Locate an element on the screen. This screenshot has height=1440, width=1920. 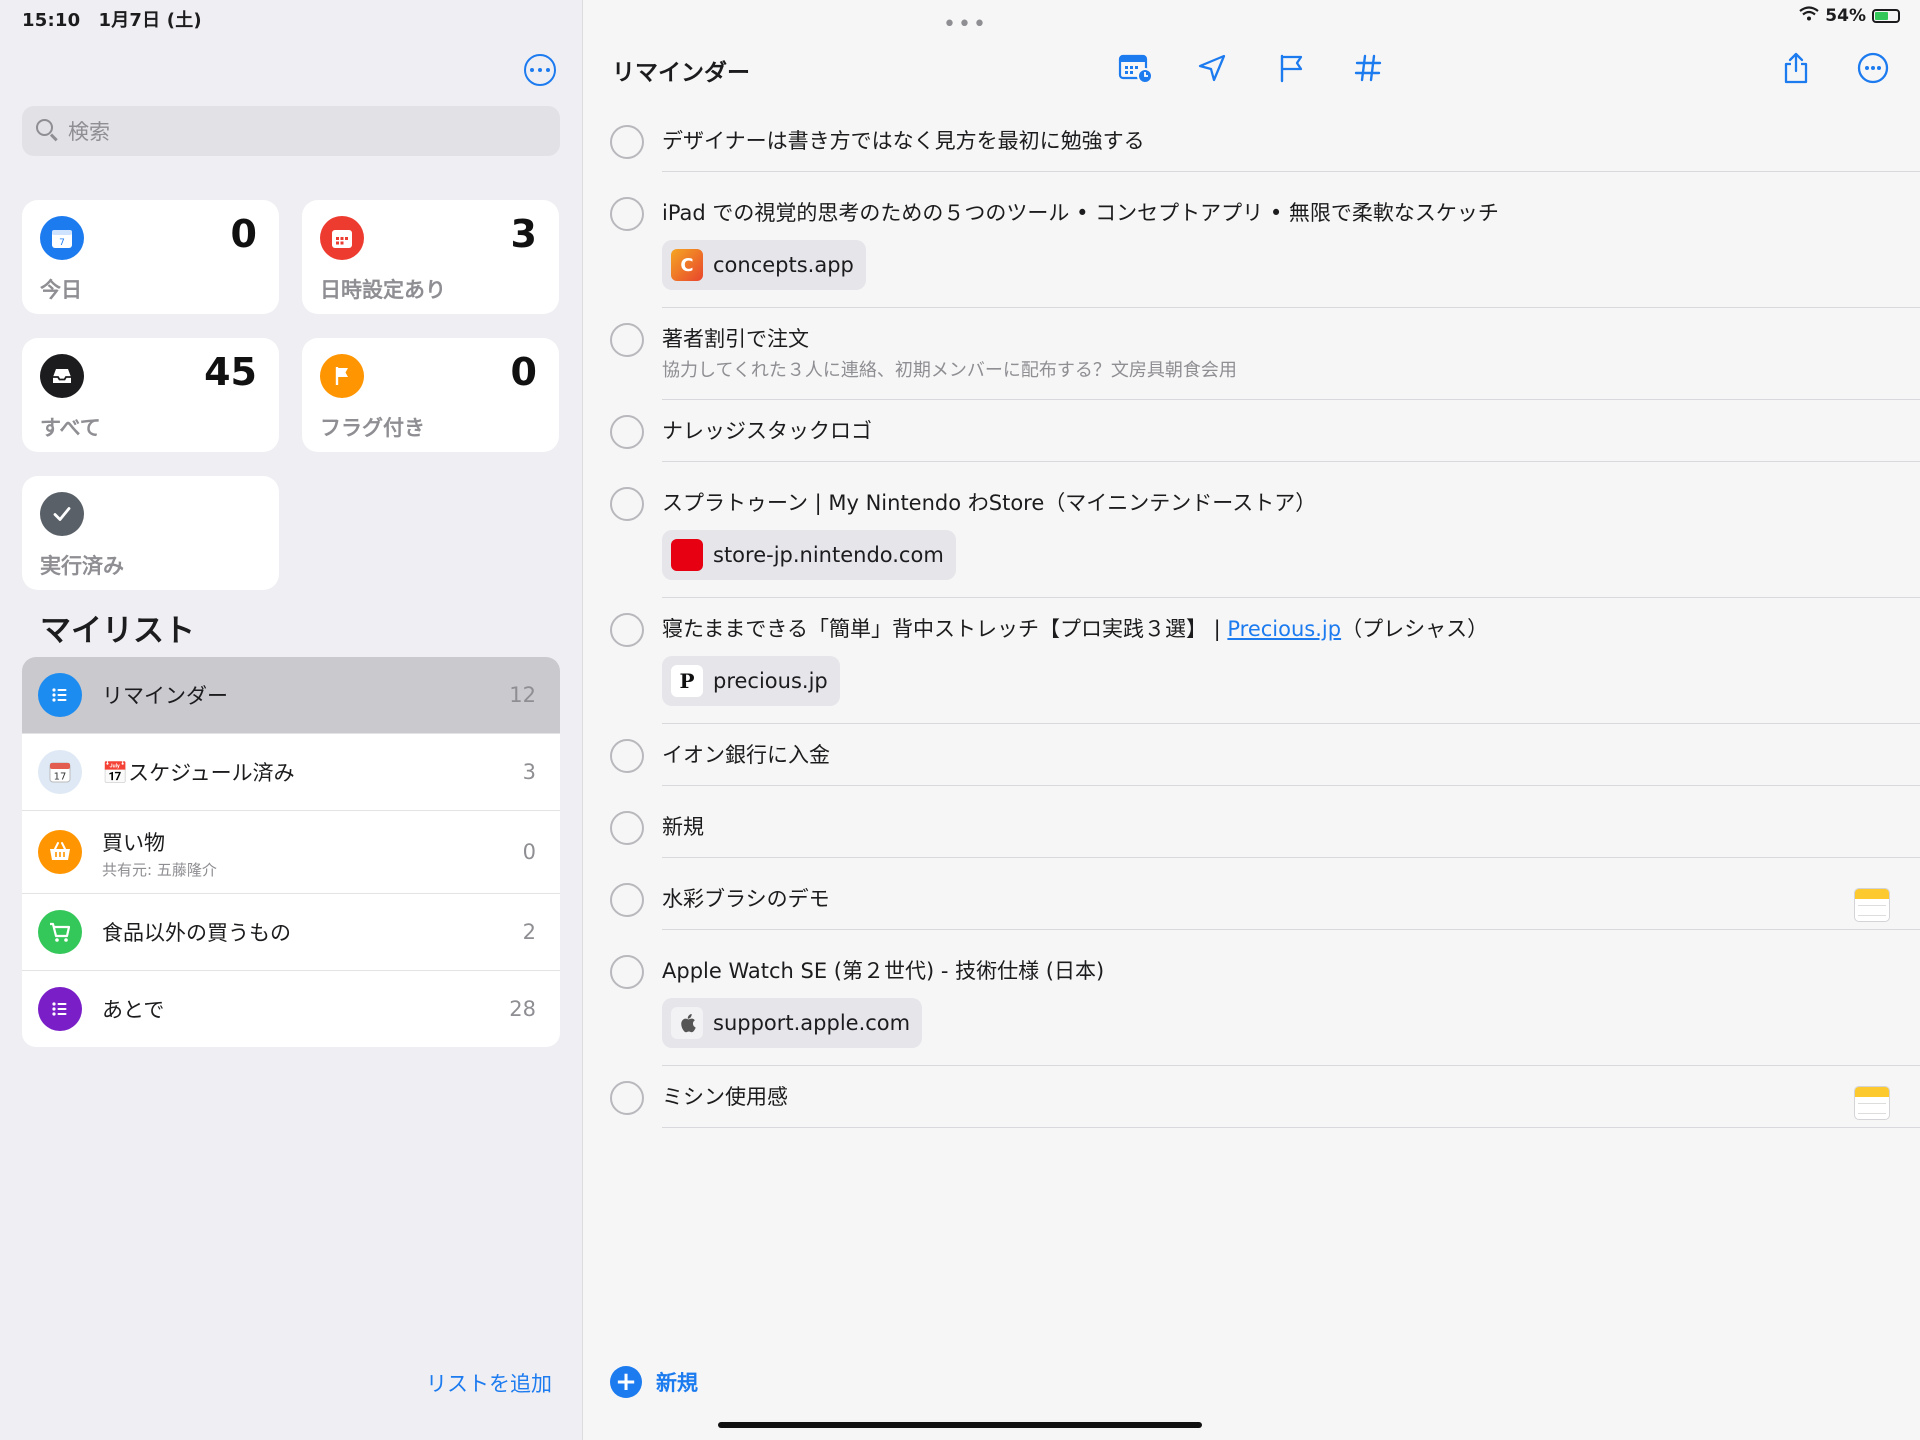
sidebar-more-icon is located at coordinates (540, 70).